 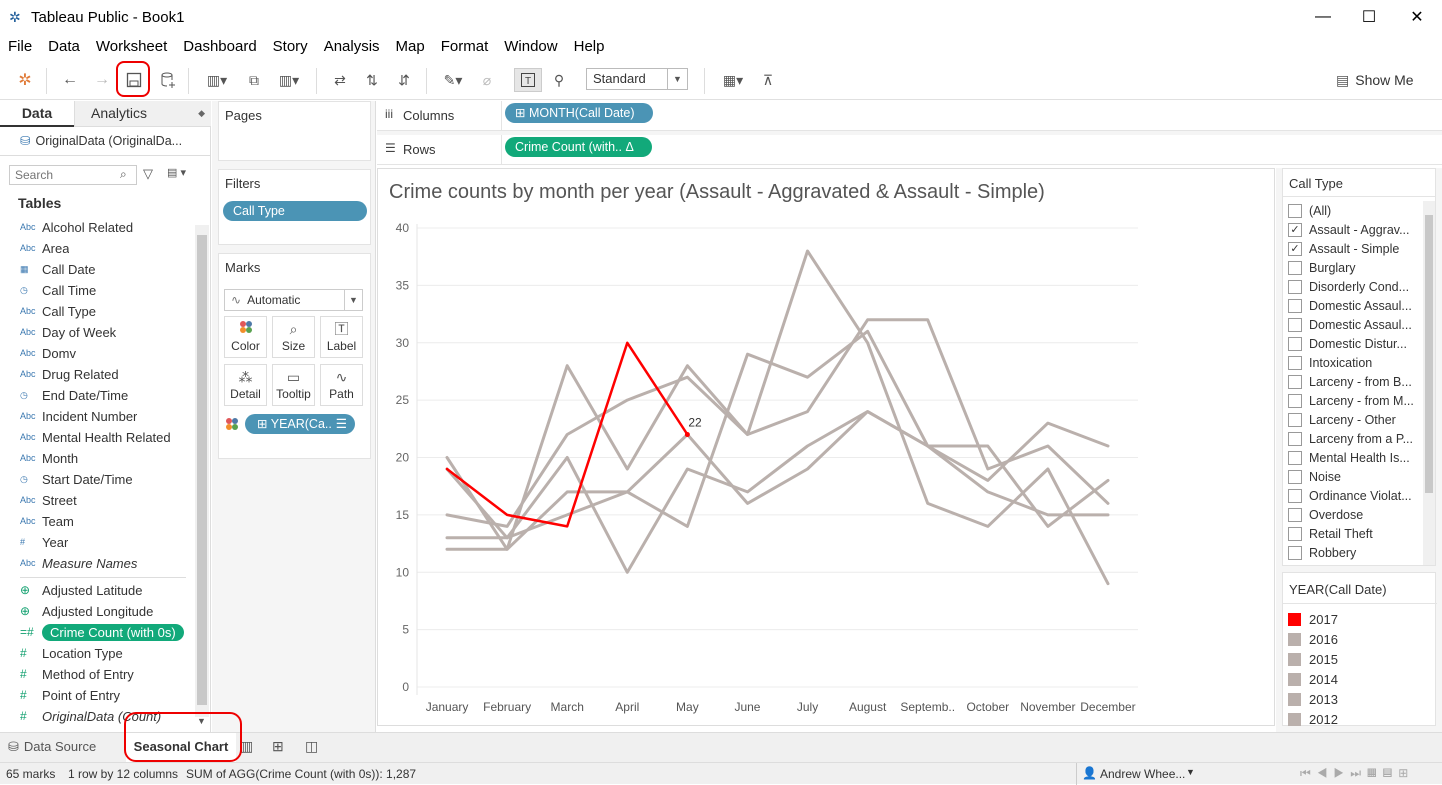 I want to click on menu-analysis: Analysis, so click(x=352, y=46).